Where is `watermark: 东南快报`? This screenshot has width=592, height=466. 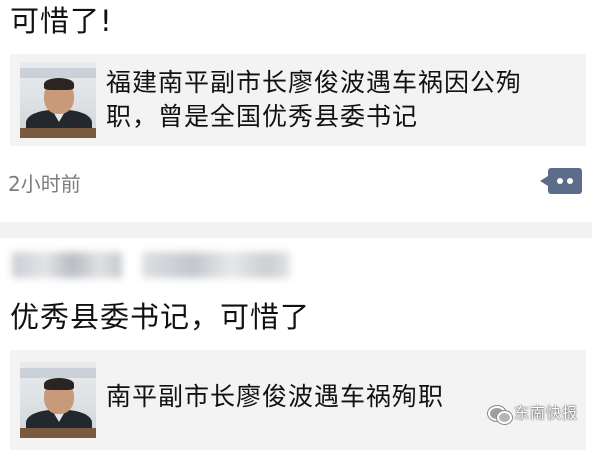 watermark: 东南快报 is located at coordinates (532, 413).